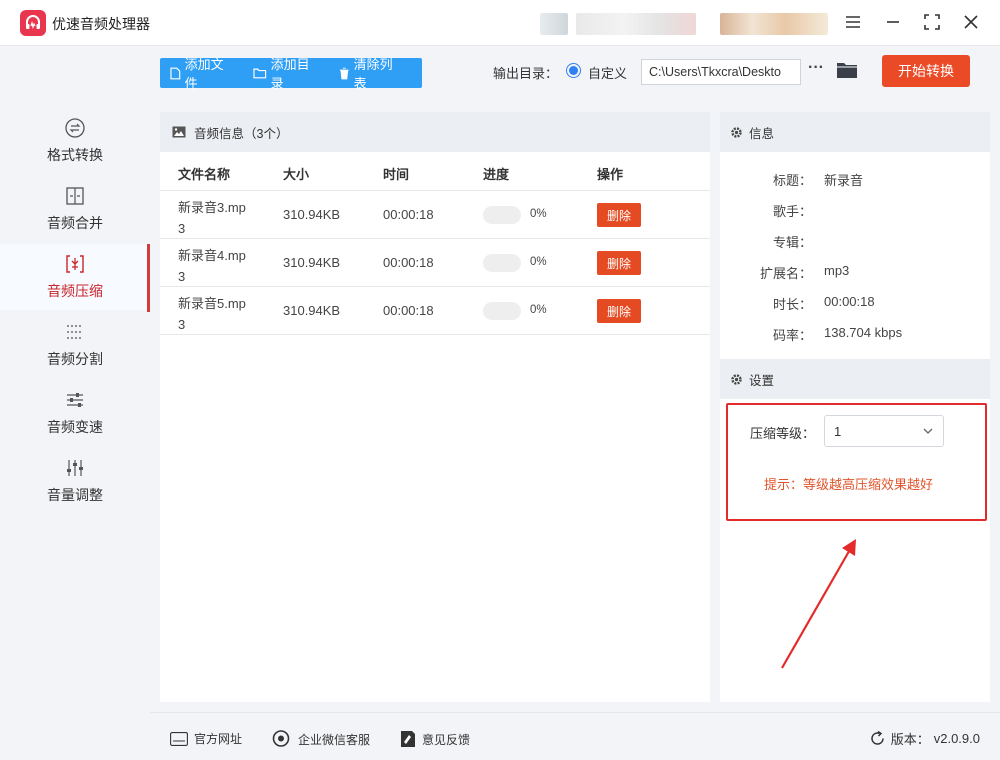 This screenshot has width=1000, height=760. Describe the element at coordinates (721, 72) in the screenshot. I see `output-path-input` at that location.